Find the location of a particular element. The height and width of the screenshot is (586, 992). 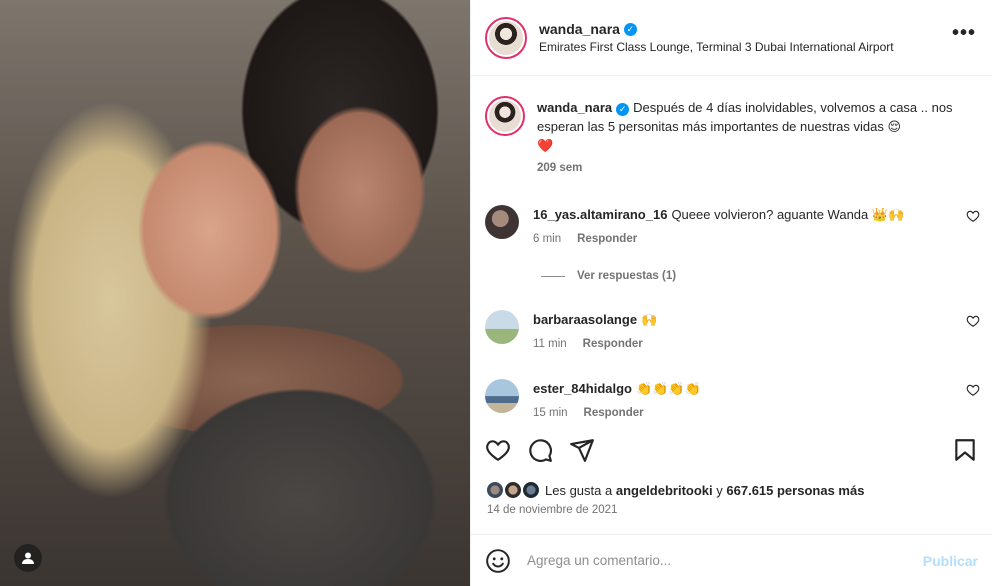

likers-avatars is located at coordinates (514, 490).